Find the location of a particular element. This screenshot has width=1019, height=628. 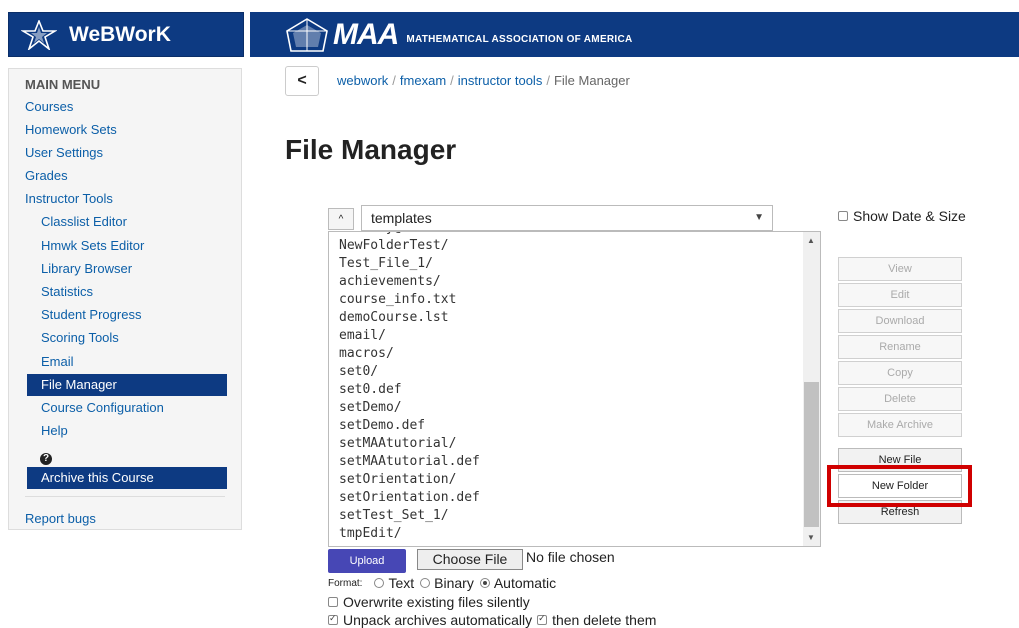

file-list-item: setMAAtutorial/ is located at coordinates (409, 444).